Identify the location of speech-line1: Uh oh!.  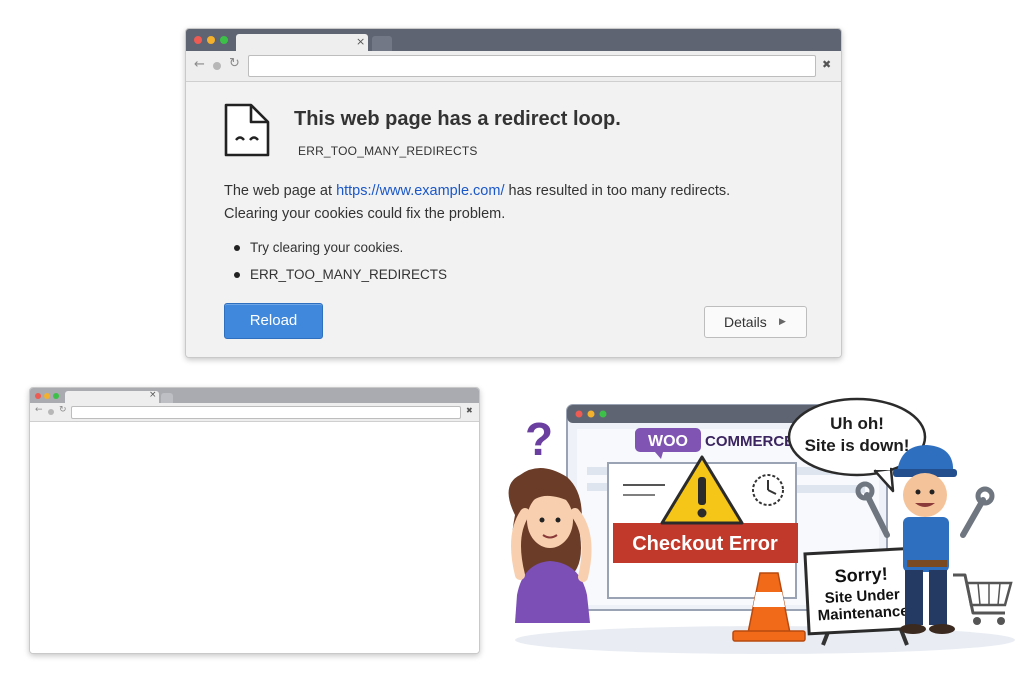
(857, 423).